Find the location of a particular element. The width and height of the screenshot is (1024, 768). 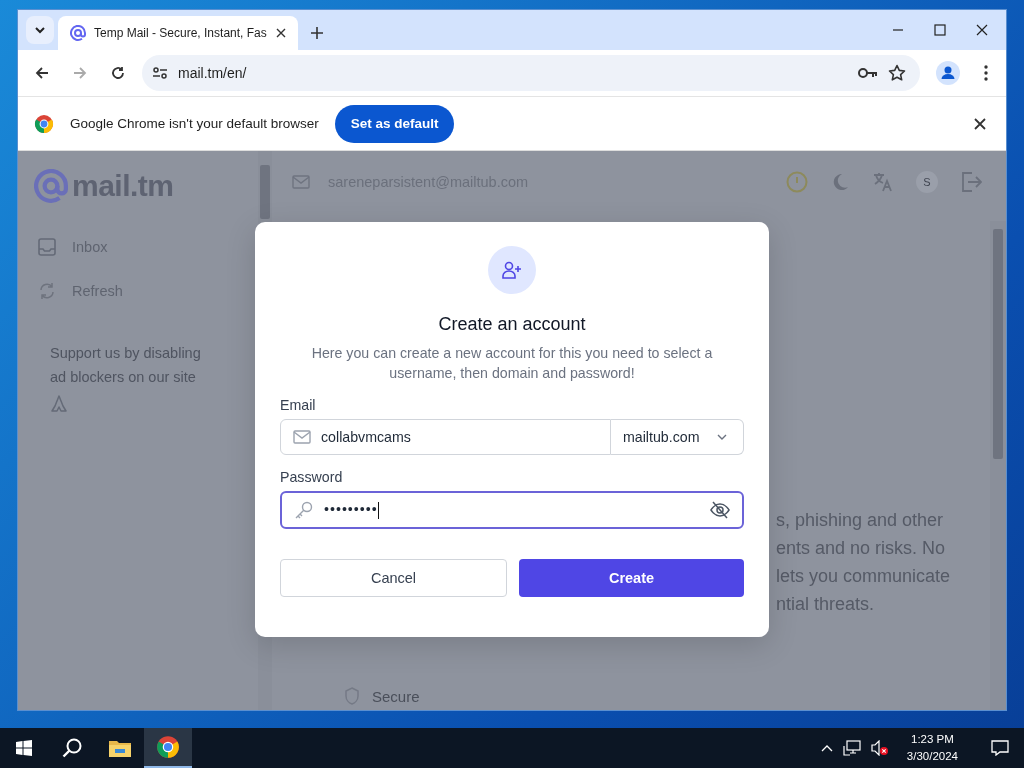

field-label: Password is located at coordinates (312, 477).